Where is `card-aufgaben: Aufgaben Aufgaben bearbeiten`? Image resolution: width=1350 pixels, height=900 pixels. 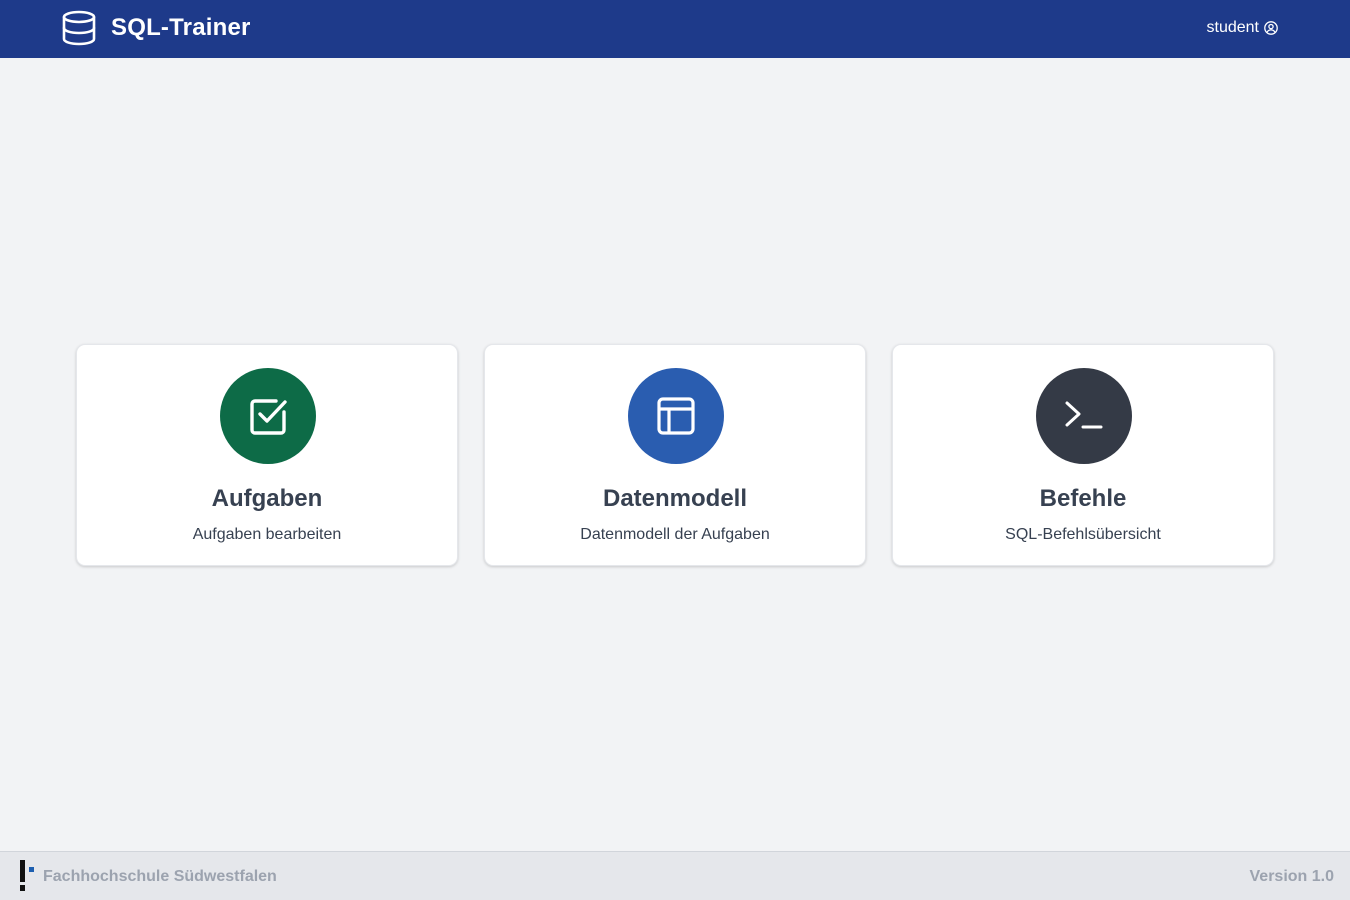 card-aufgaben: Aufgaben Aufgaben bearbeiten is located at coordinates (267, 455).